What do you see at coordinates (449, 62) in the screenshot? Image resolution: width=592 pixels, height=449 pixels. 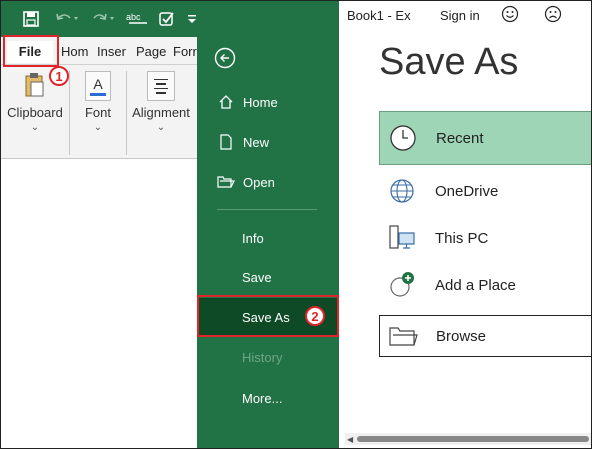 I see `page-title: Save As` at bounding box center [449, 62].